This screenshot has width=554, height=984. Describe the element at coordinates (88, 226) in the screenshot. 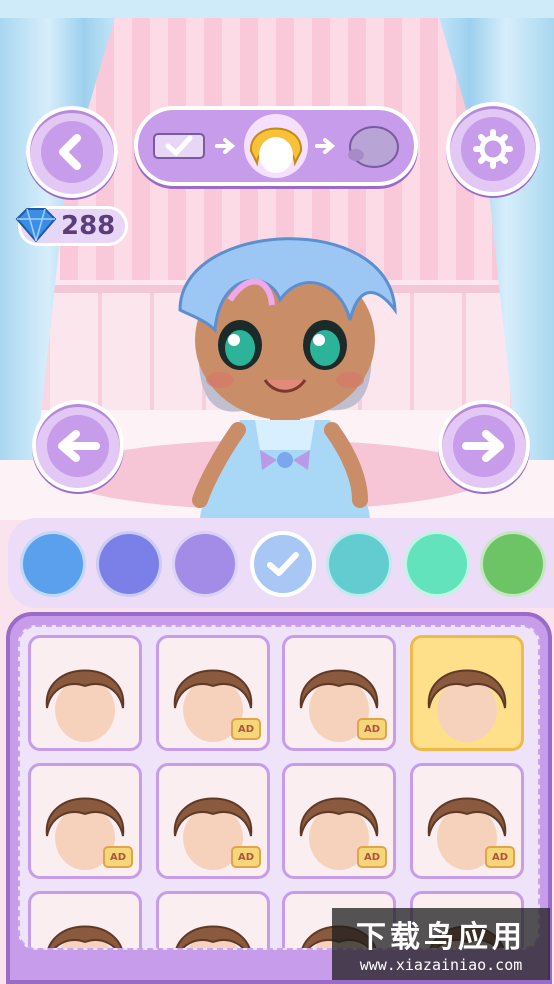

I see `gem-count: 288` at that location.